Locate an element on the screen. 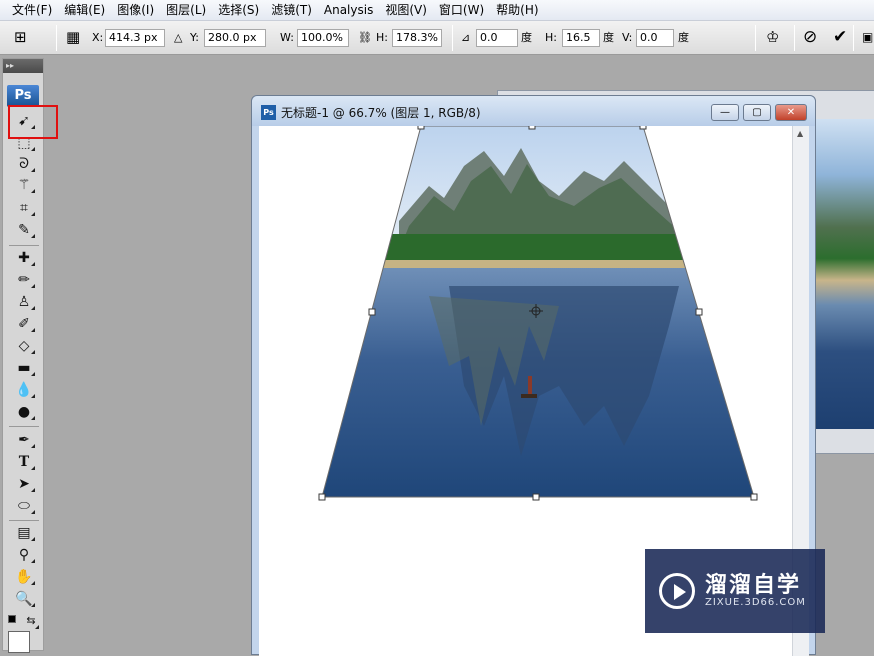 The width and height of the screenshot is (874, 656). menu-analysis: Analysis is located at coordinates (348, 10).